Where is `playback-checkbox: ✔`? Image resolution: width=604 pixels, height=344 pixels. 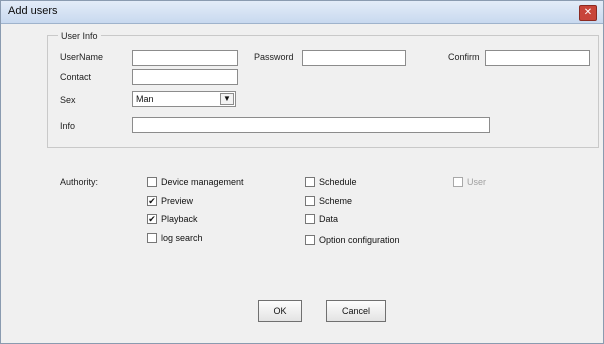
playback-checkbox: ✔ is located at coordinates (152, 219).